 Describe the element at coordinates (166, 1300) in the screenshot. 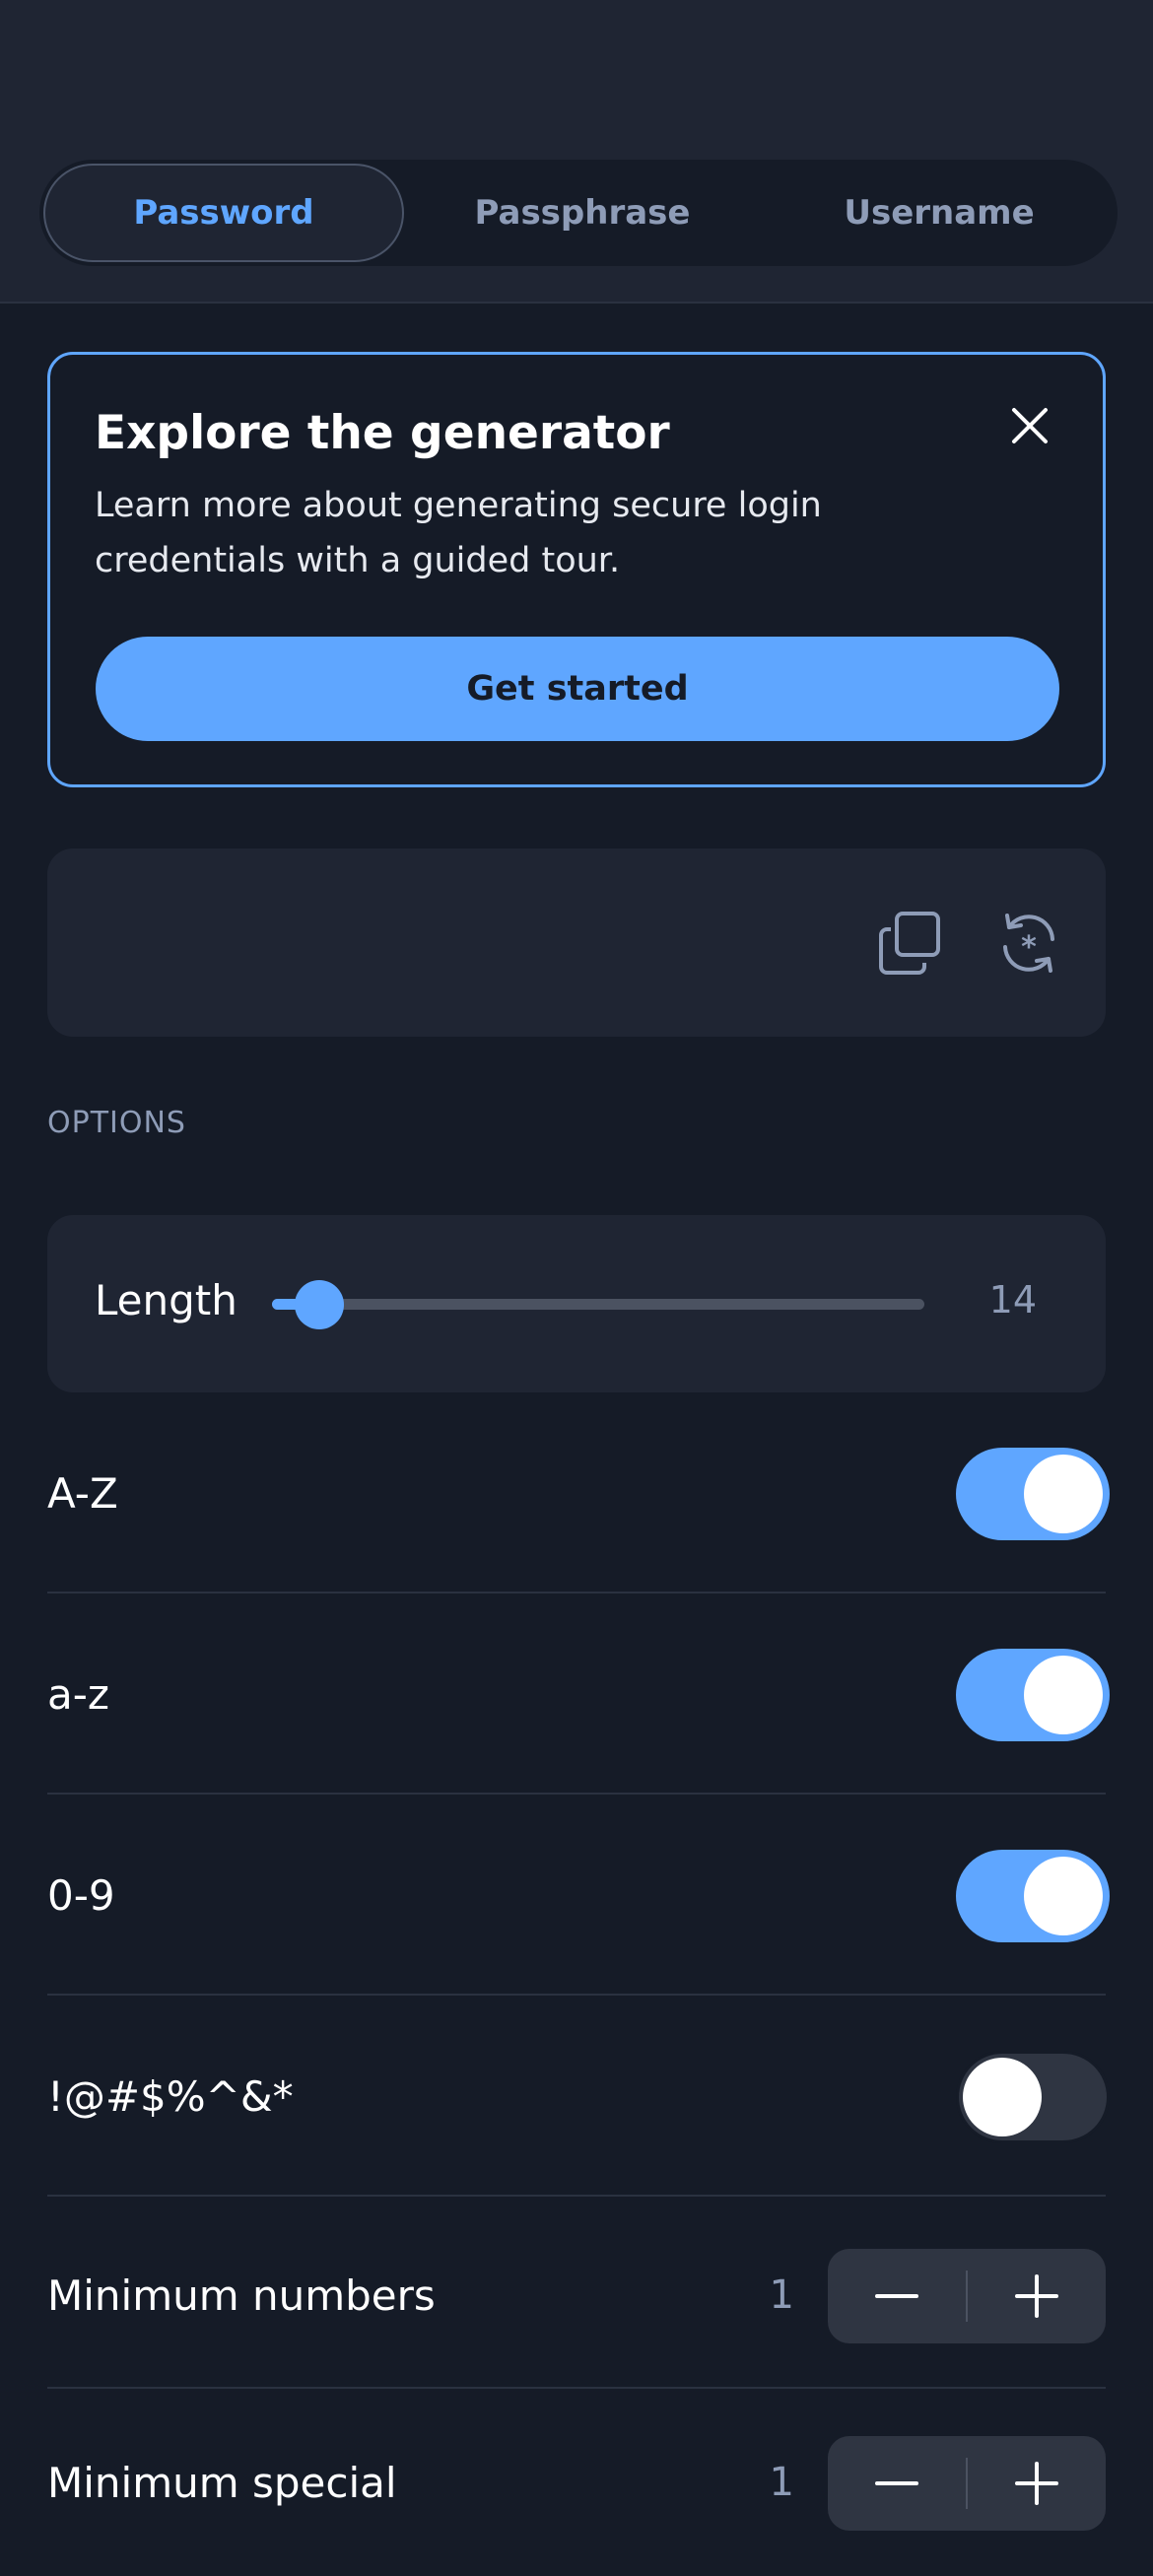

I see `length-label: Length` at that location.